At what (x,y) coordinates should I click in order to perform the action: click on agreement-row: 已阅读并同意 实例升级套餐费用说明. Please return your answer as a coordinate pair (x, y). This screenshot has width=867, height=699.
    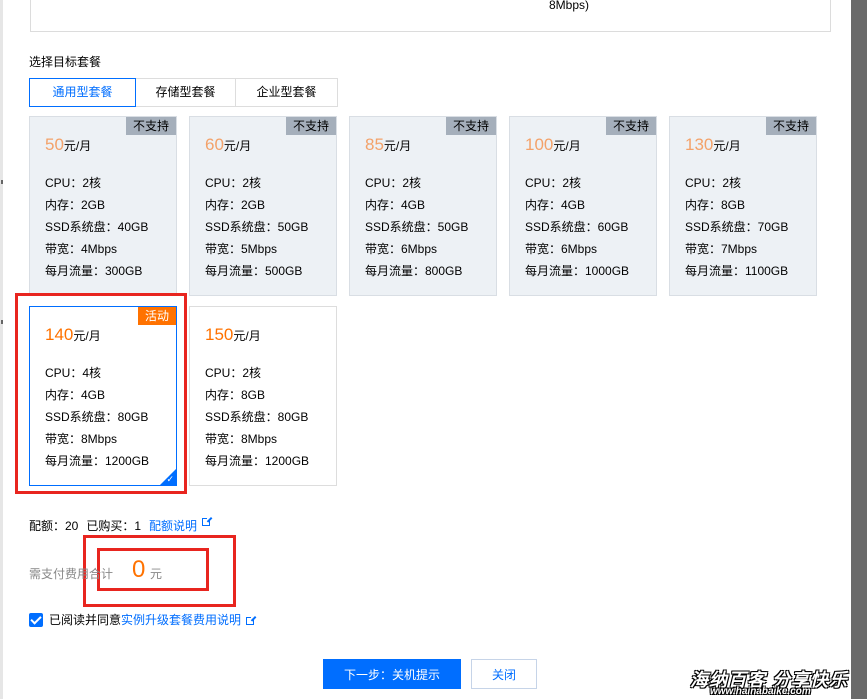
    Looking at the image, I should click on (143, 619).